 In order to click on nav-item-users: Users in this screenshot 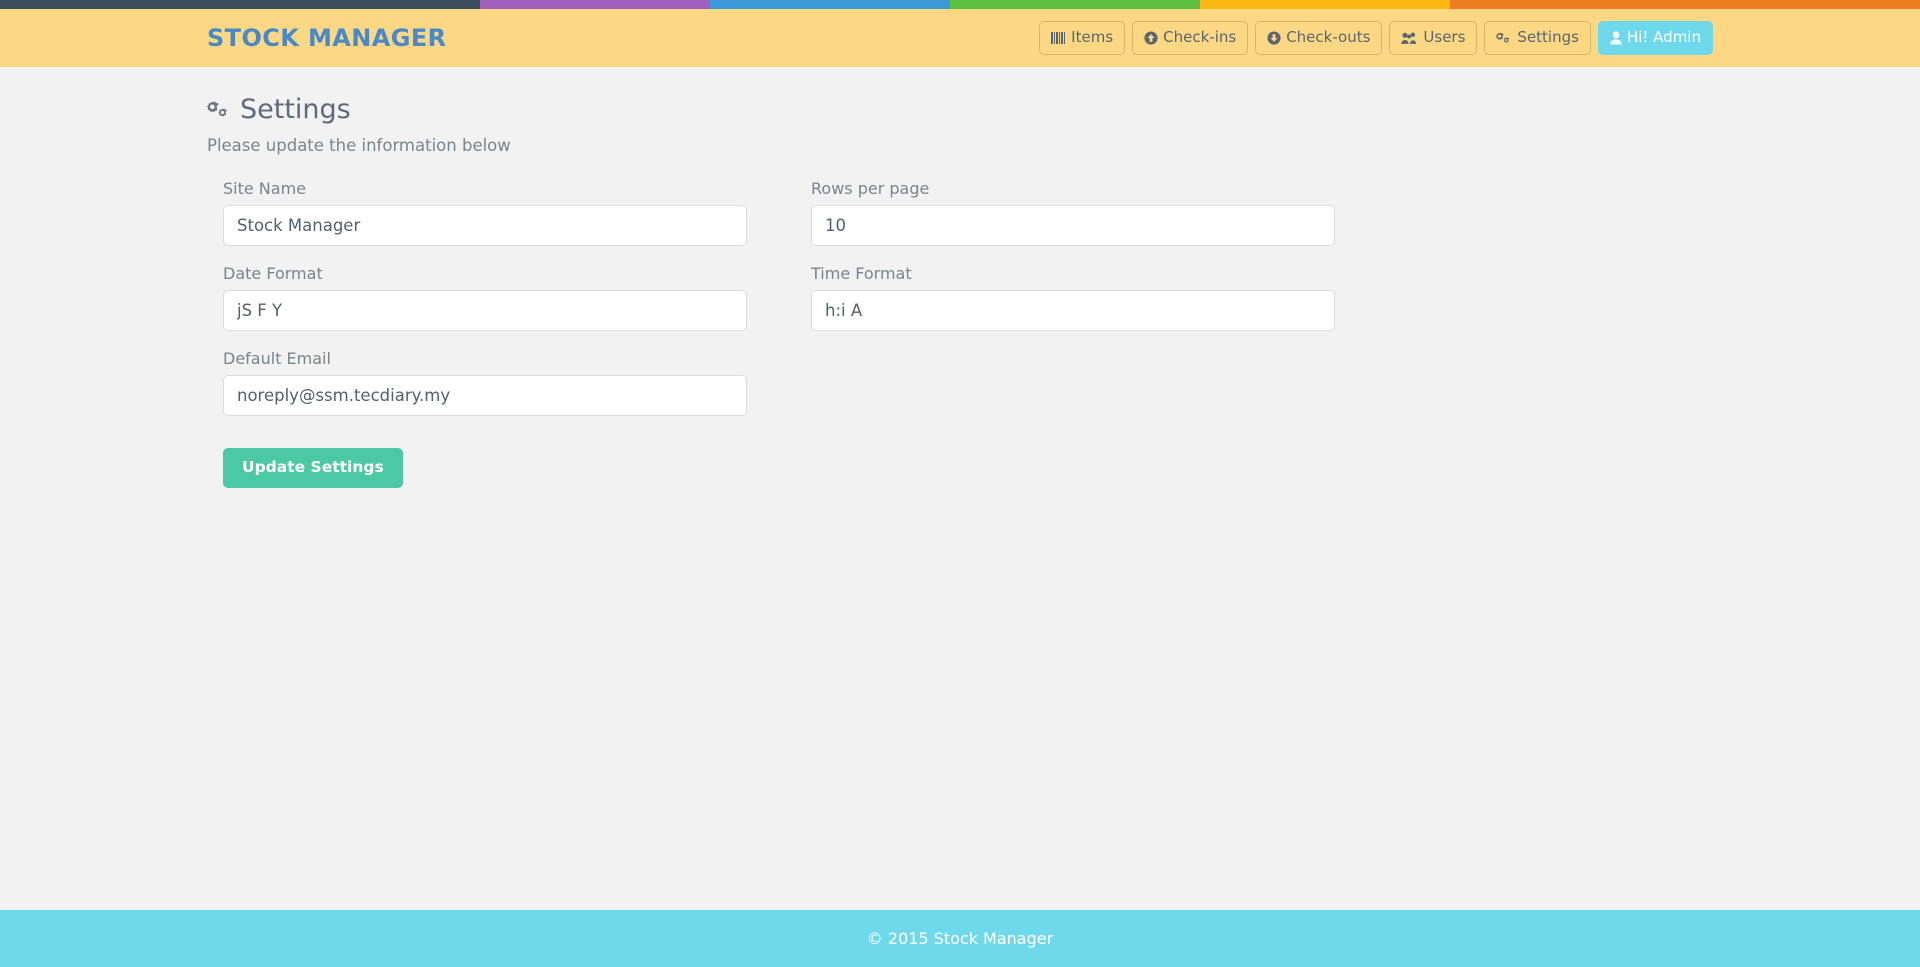, I will do `click(1433, 38)`.